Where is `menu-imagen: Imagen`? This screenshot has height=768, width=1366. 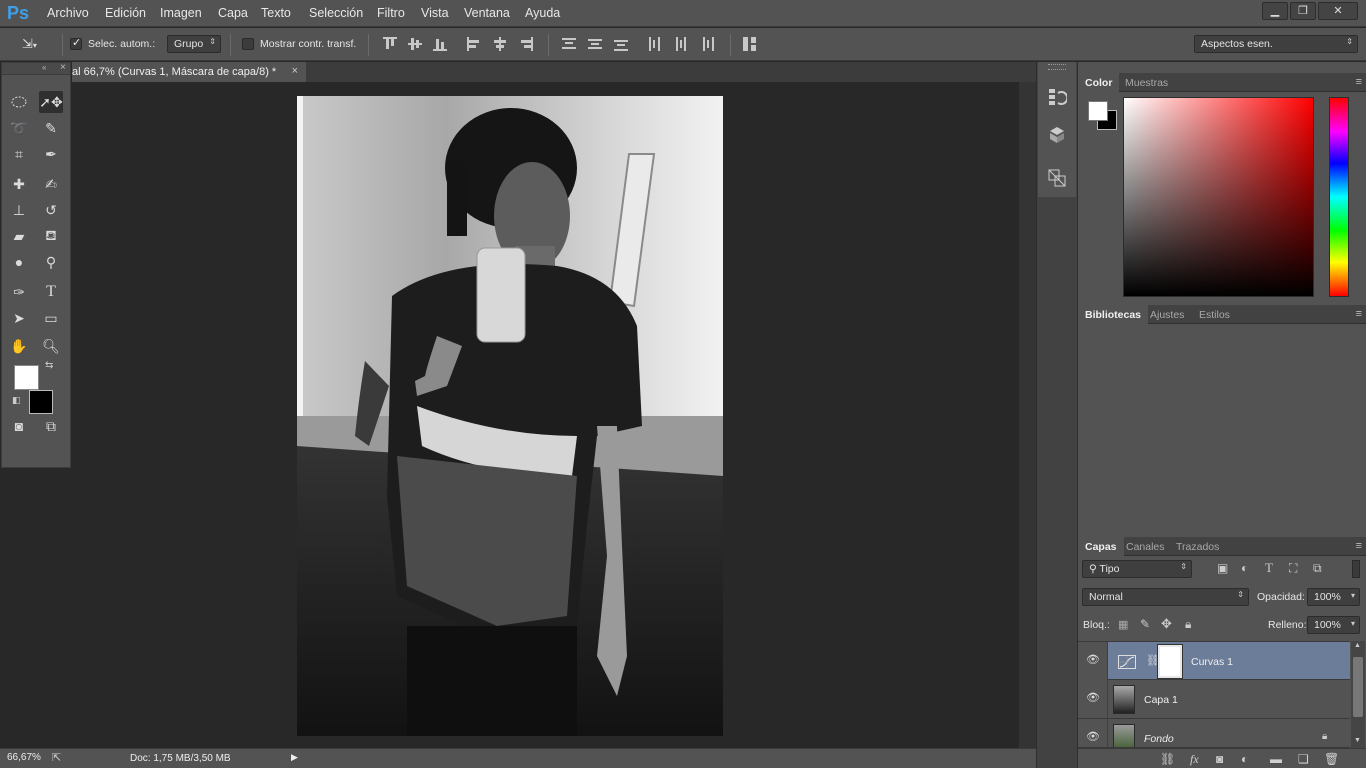
menu-imagen: Imagen is located at coordinates (181, 13).